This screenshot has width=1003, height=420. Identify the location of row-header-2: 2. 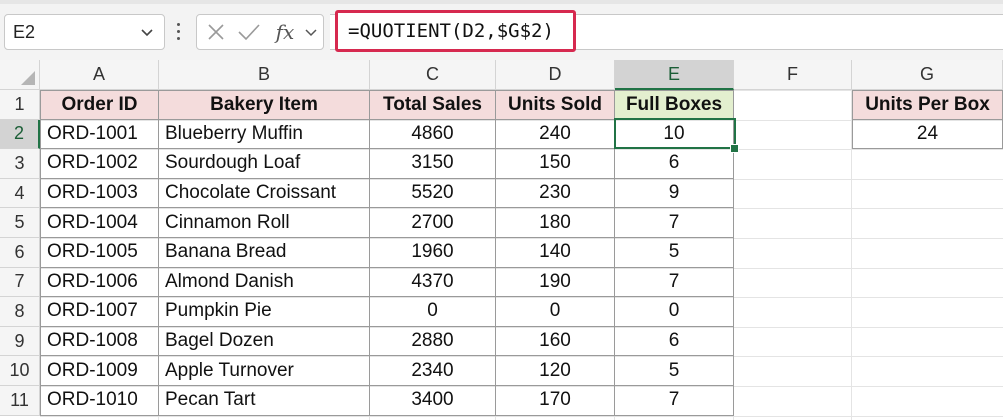
(20, 134).